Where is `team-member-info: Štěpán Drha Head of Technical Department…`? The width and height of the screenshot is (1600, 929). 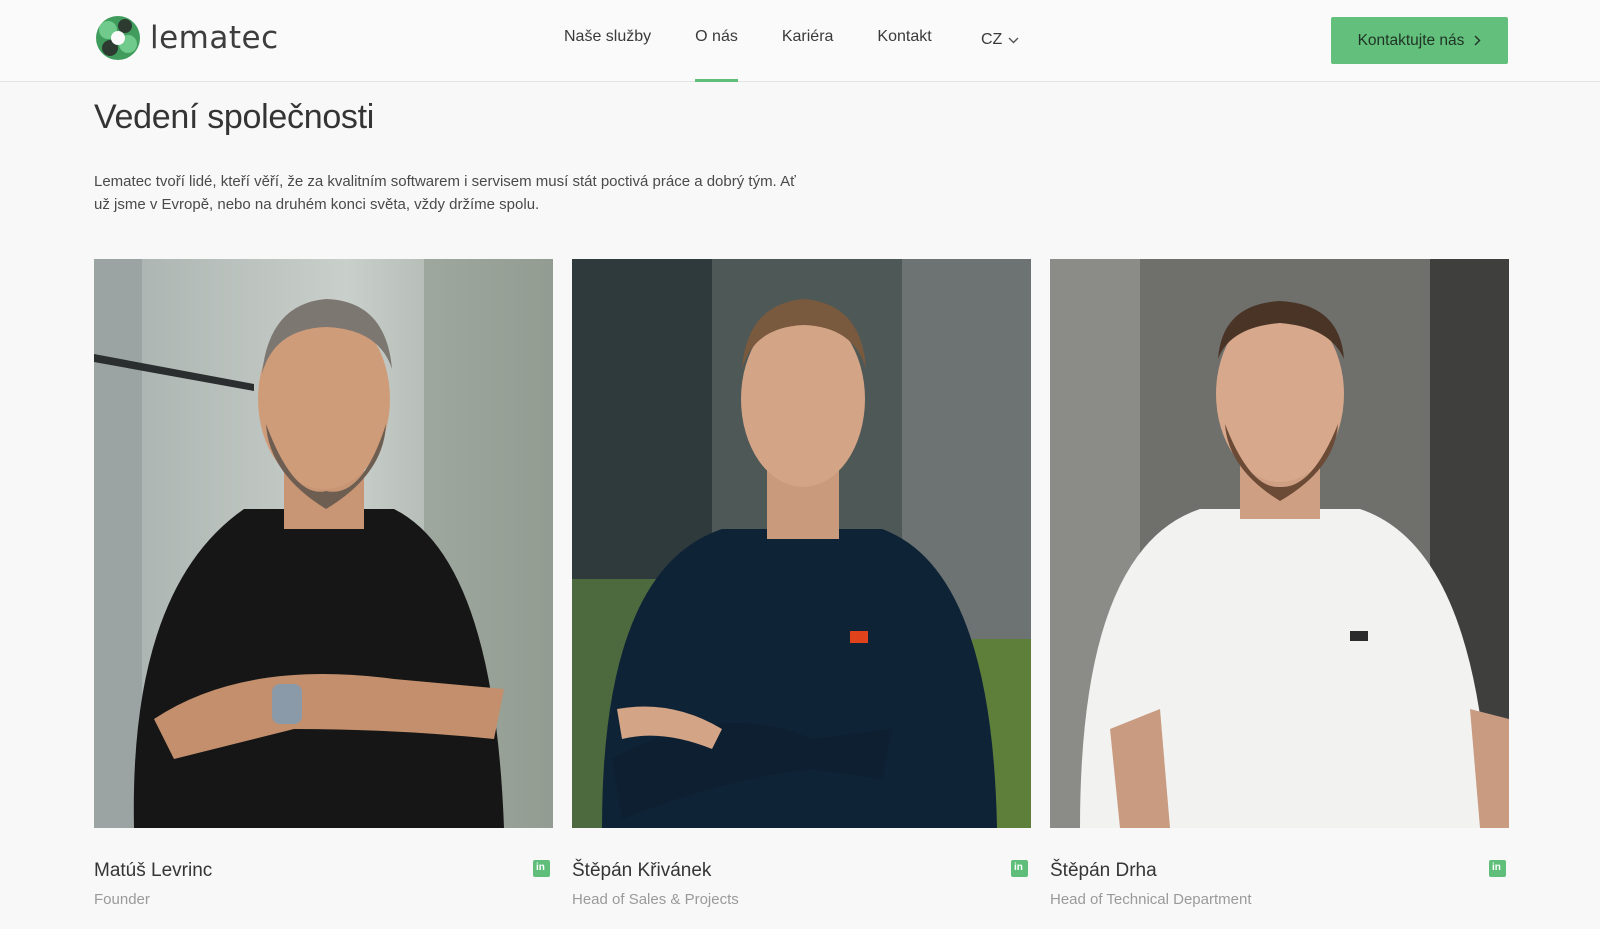 team-member-info: Štěpán Drha Head of Technical Department… is located at coordinates (1279, 873).